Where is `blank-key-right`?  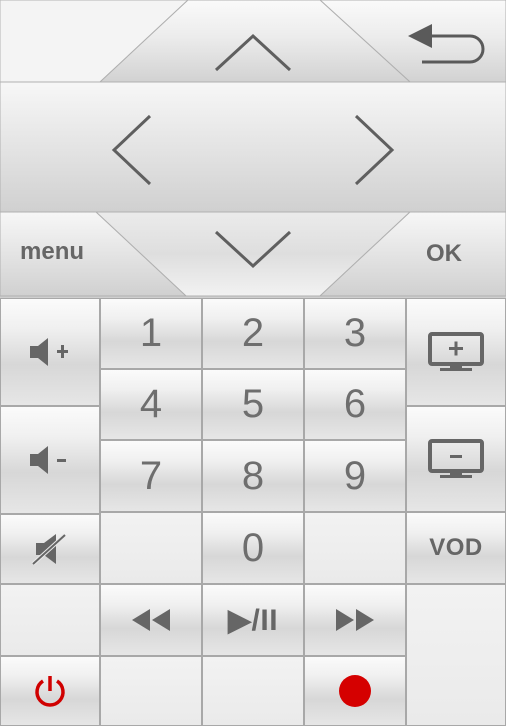
blank-key-right is located at coordinates (355, 548).